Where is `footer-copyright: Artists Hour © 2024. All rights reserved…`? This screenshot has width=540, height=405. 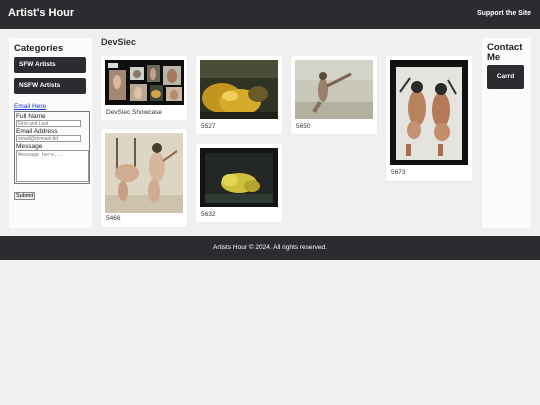 footer-copyright: Artists Hour © 2024. All rights reserved… is located at coordinates (270, 247).